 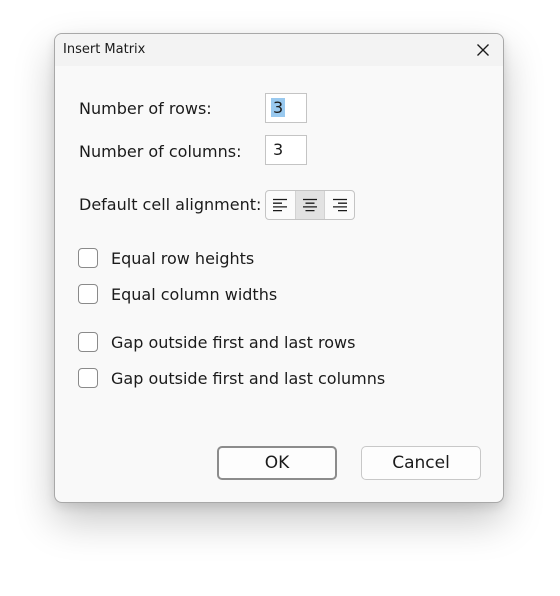 I want to click on align-right-icon, so click(x=339, y=205).